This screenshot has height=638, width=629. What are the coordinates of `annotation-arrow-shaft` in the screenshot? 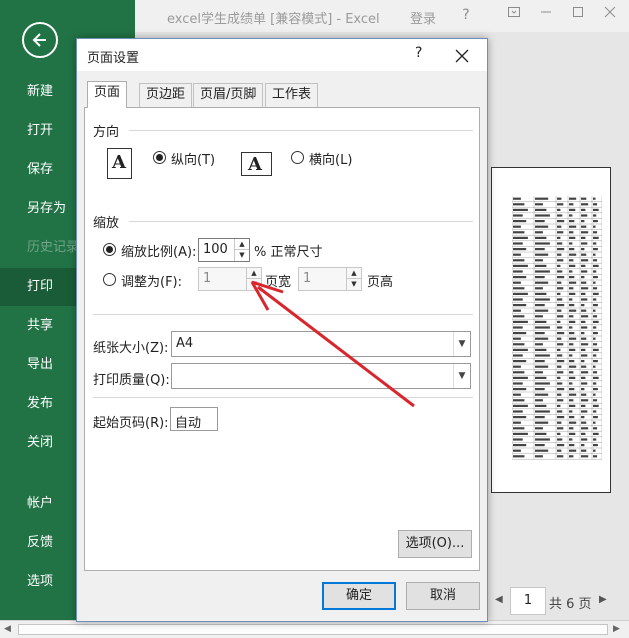 It's located at (336, 346).